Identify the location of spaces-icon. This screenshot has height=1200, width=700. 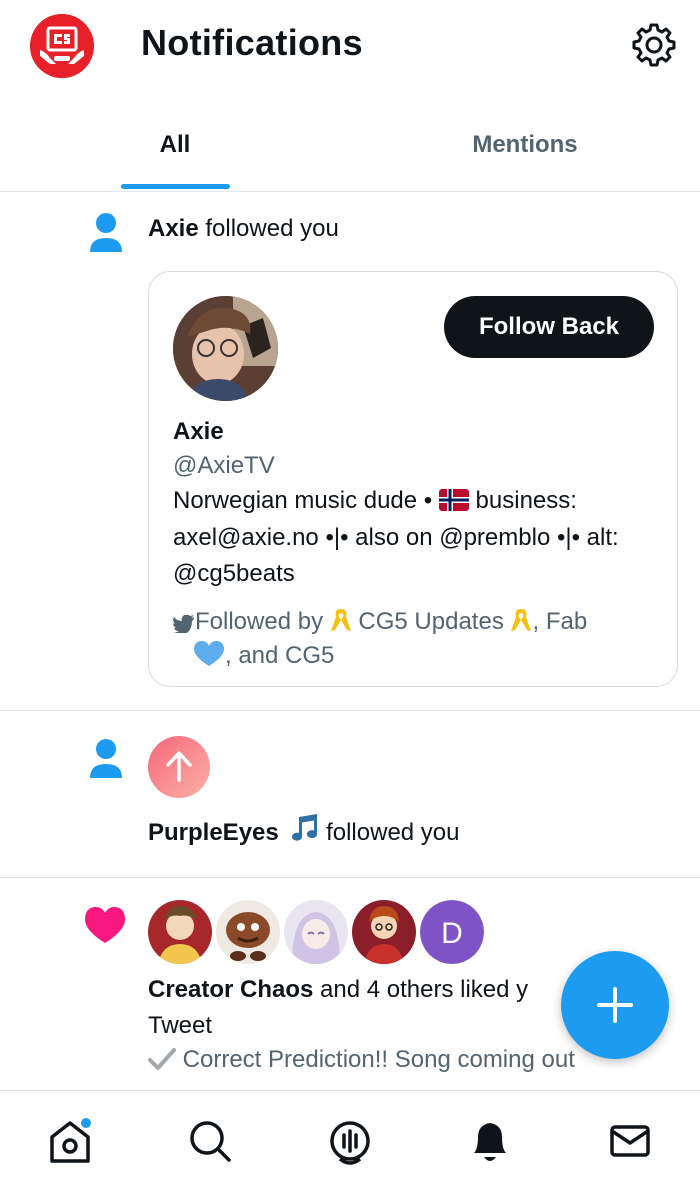
(350, 1141).